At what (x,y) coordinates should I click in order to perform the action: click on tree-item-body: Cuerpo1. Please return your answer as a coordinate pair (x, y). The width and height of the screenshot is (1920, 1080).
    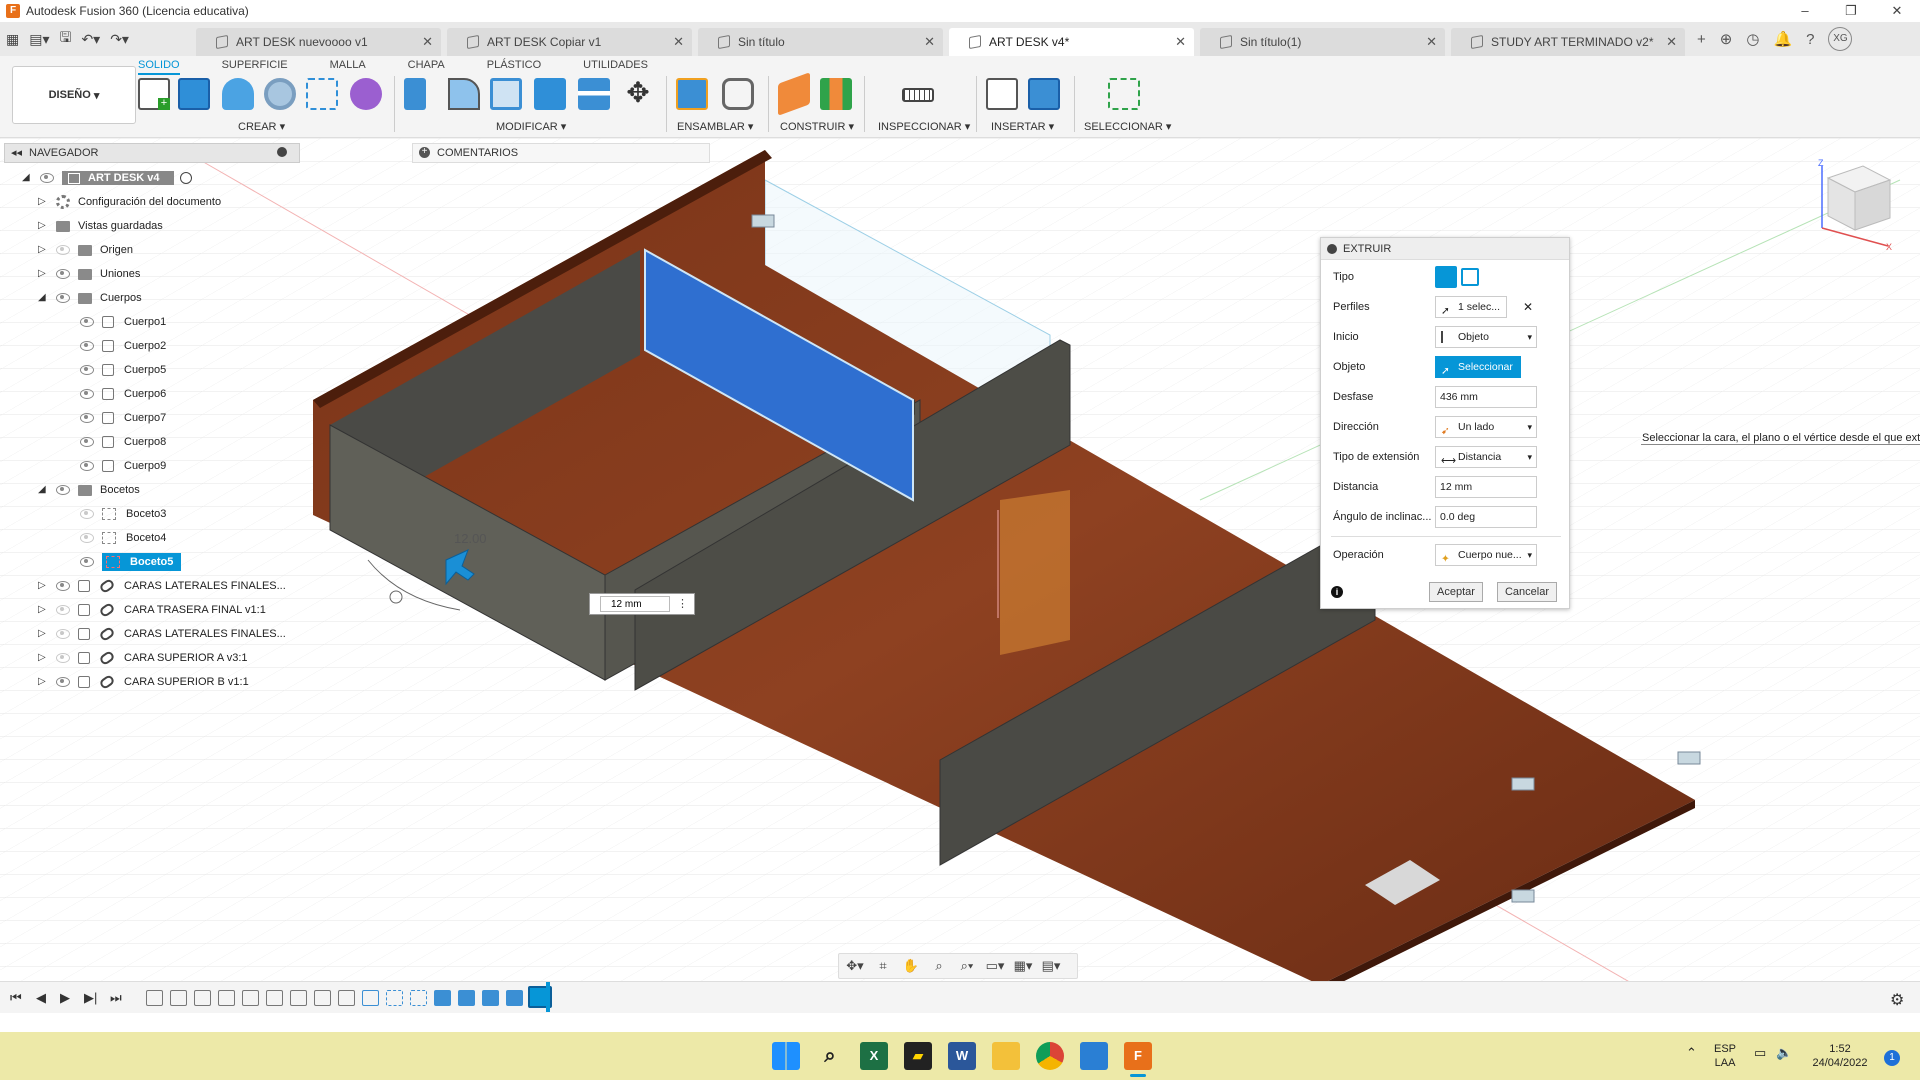
    Looking at the image, I should click on (123, 322).